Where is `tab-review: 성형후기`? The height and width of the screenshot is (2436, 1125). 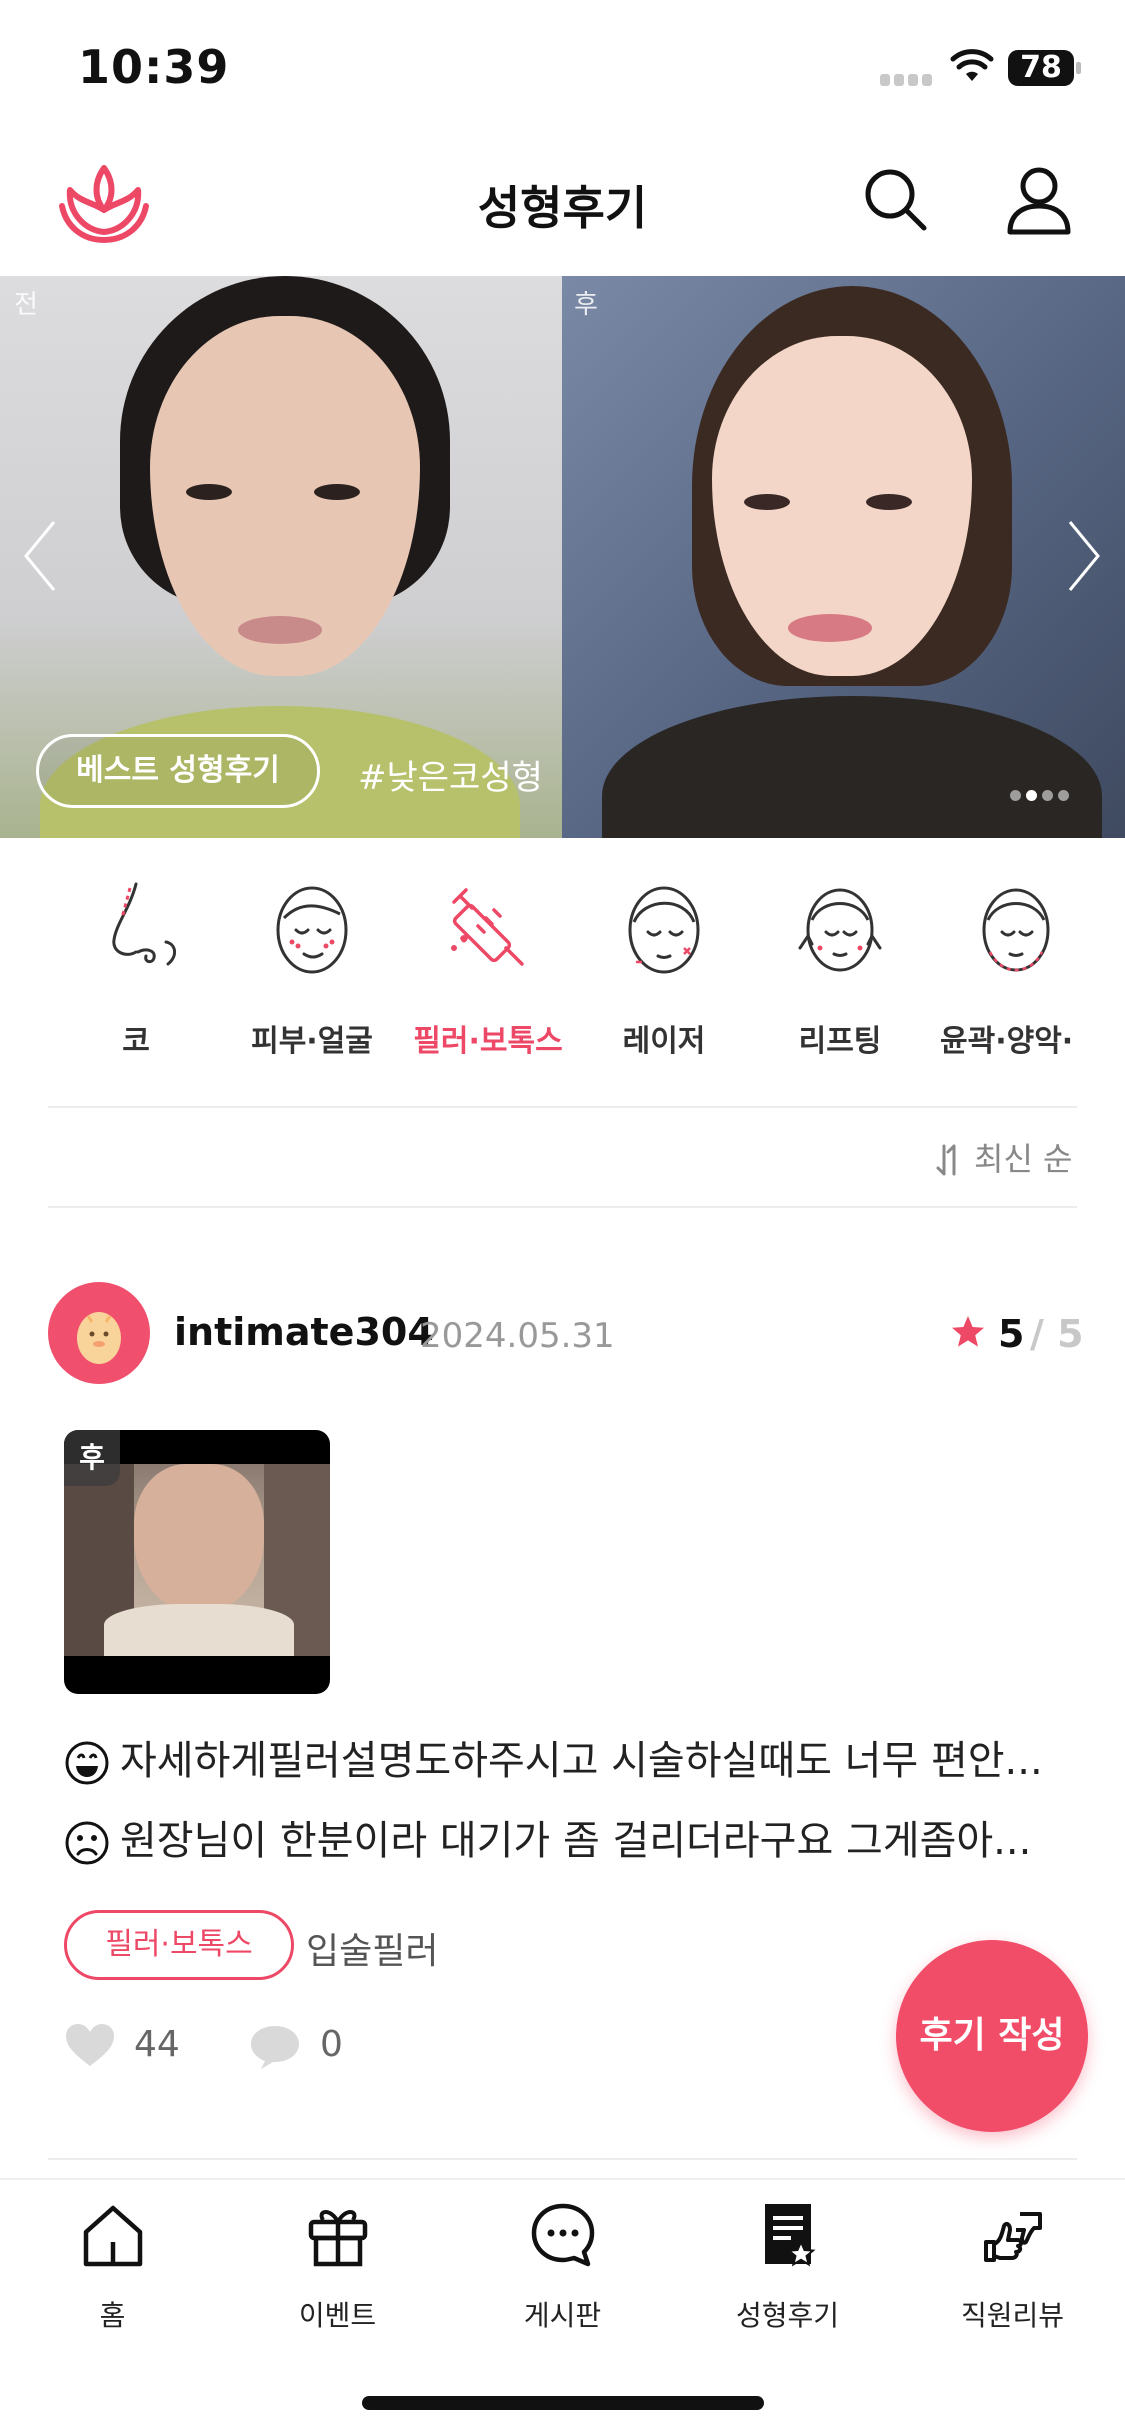 tab-review: 성형후기 is located at coordinates (787, 2267).